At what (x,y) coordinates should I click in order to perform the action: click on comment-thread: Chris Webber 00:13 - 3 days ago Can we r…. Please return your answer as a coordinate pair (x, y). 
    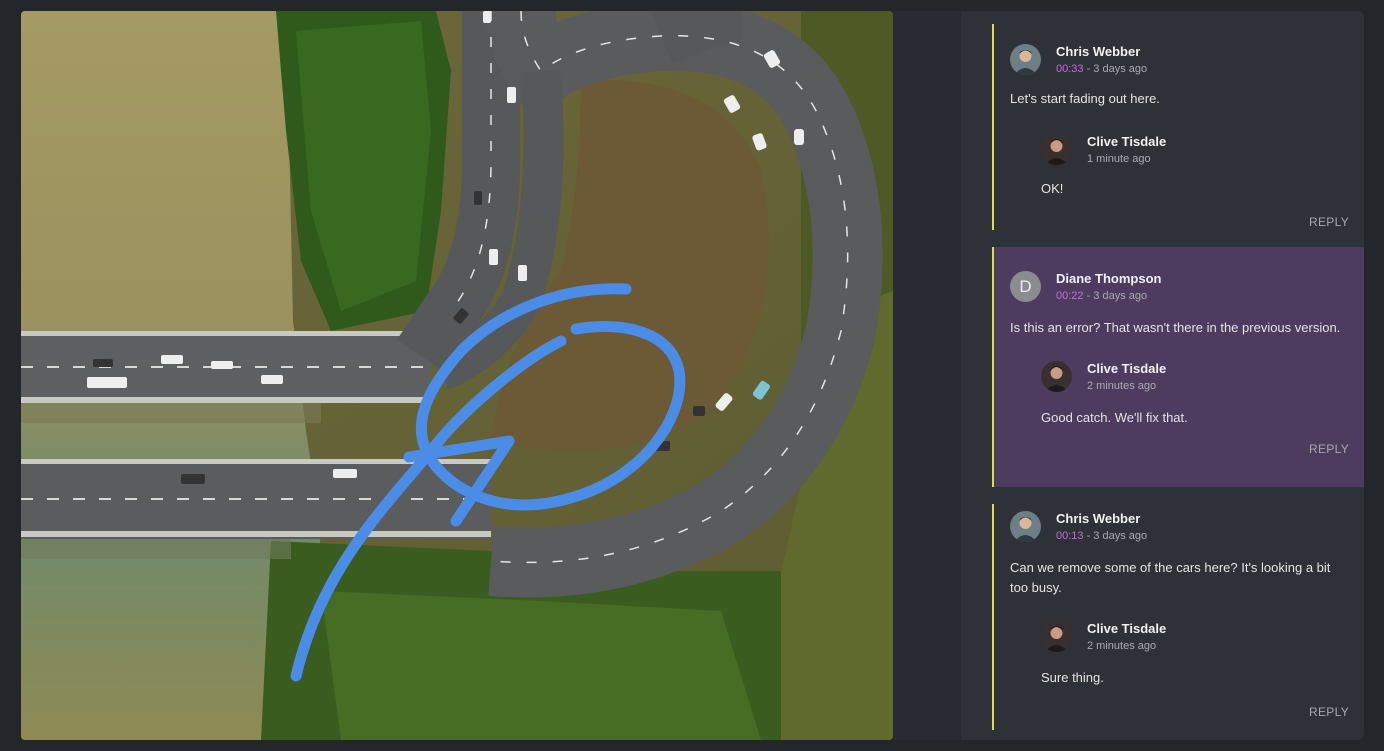
    Looking at the image, I should click on (1178, 617).